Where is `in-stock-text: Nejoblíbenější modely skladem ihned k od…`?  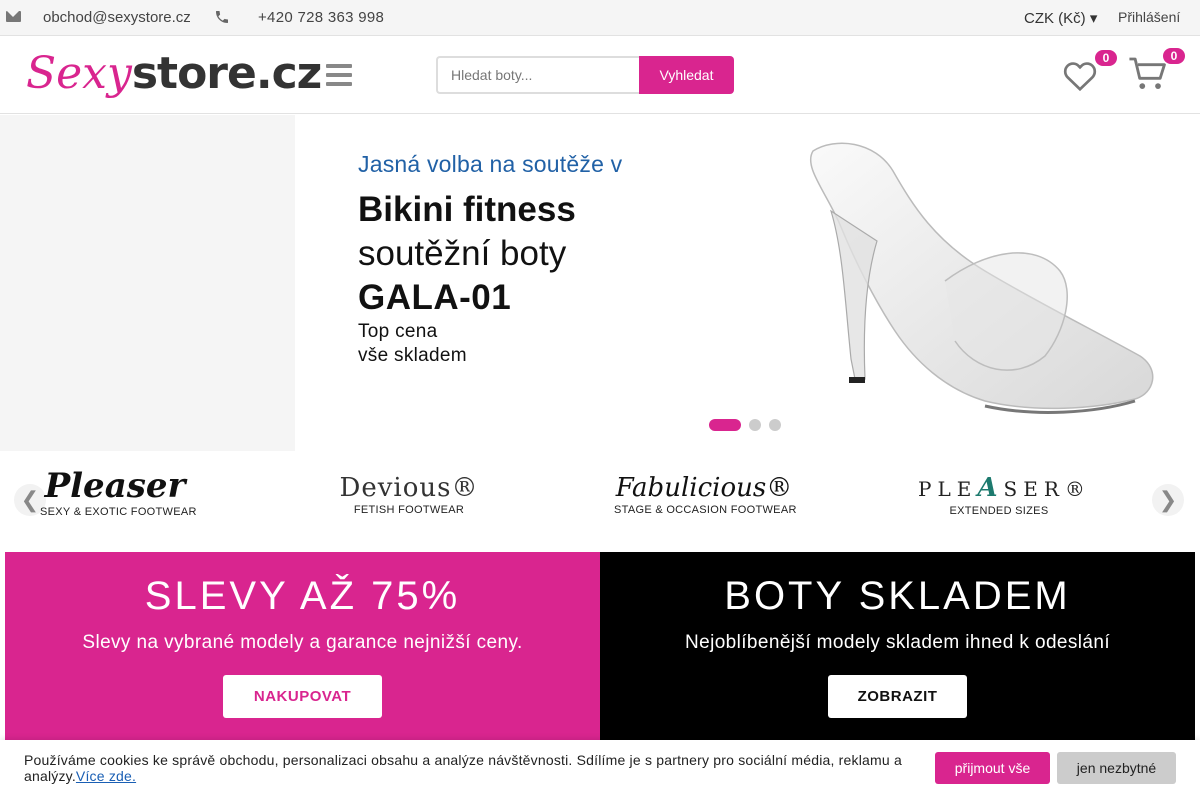 in-stock-text: Nejoblíbenější modely skladem ihned k od… is located at coordinates (897, 642).